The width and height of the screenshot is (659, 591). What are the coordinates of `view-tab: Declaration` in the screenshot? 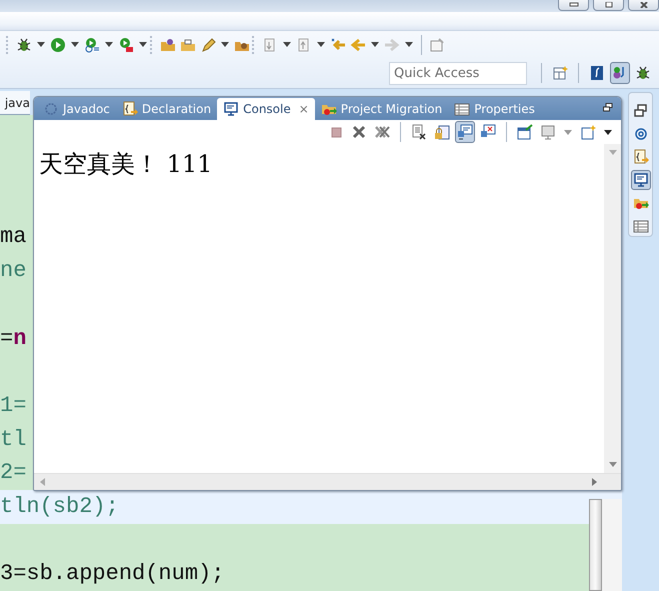 It's located at (167, 109).